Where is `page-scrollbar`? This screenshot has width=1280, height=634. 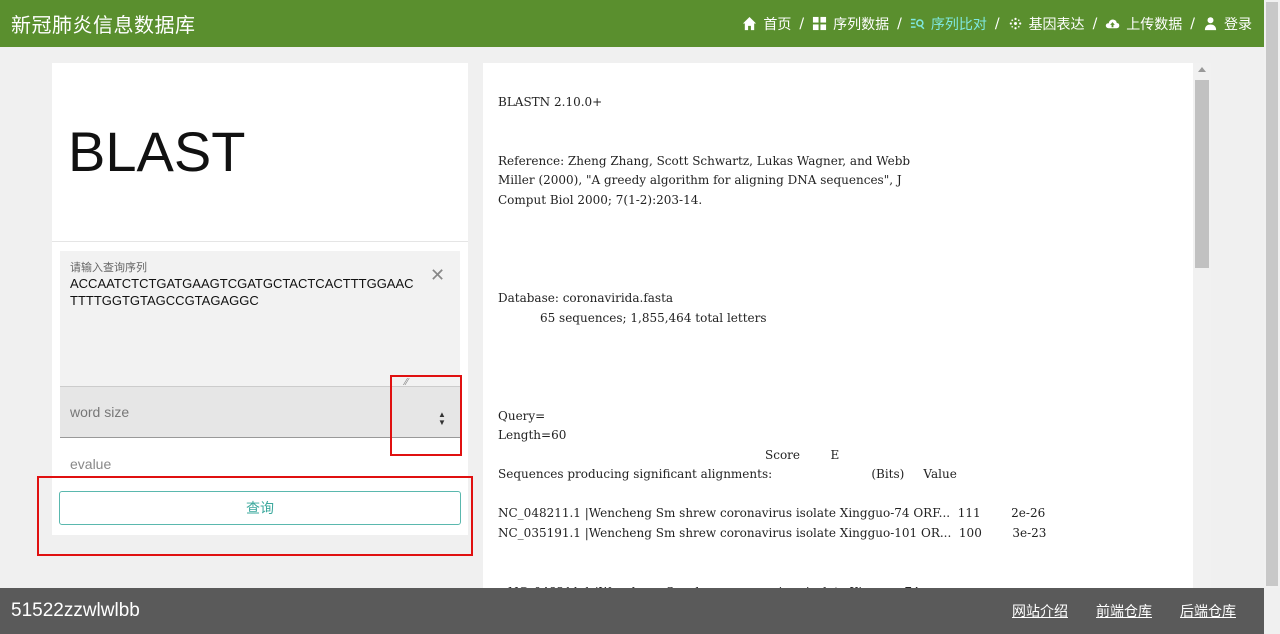
page-scrollbar is located at coordinates (1272, 294).